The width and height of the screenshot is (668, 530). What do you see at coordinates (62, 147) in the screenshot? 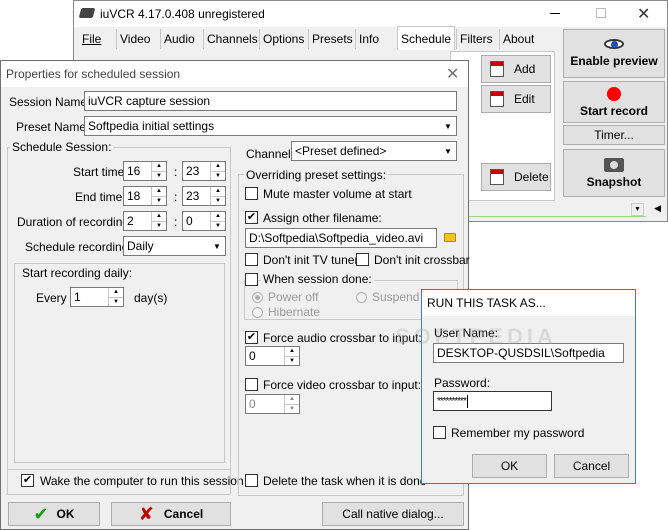
I see `schedule-session-group-label: Schedule Session:` at bounding box center [62, 147].